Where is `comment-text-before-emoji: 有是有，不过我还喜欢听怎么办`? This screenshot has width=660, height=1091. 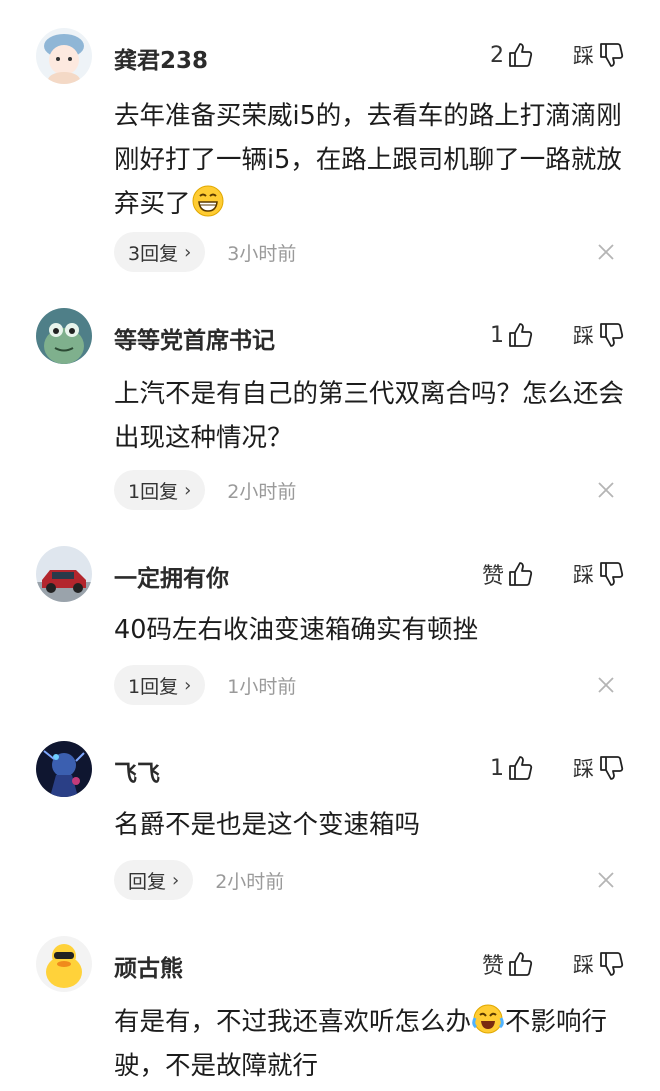
comment-text-before-emoji: 有是有，不过我还喜欢听怎么办 is located at coordinates (293, 1022).